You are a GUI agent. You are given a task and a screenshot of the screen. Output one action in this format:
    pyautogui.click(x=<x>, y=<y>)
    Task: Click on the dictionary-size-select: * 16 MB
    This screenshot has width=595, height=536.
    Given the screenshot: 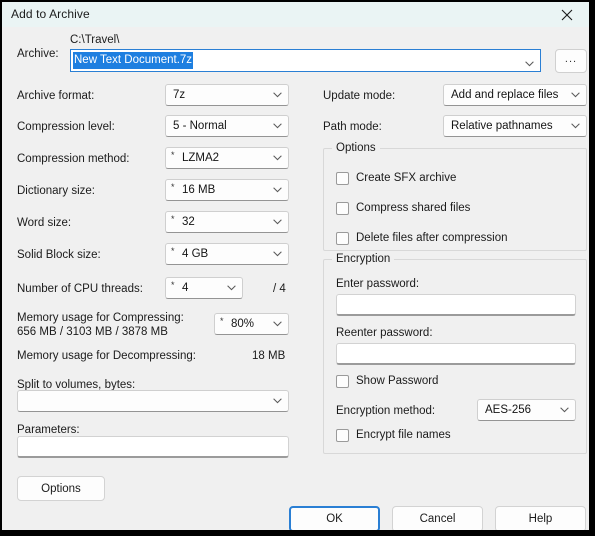 What is the action you would take?
    pyautogui.click(x=227, y=190)
    